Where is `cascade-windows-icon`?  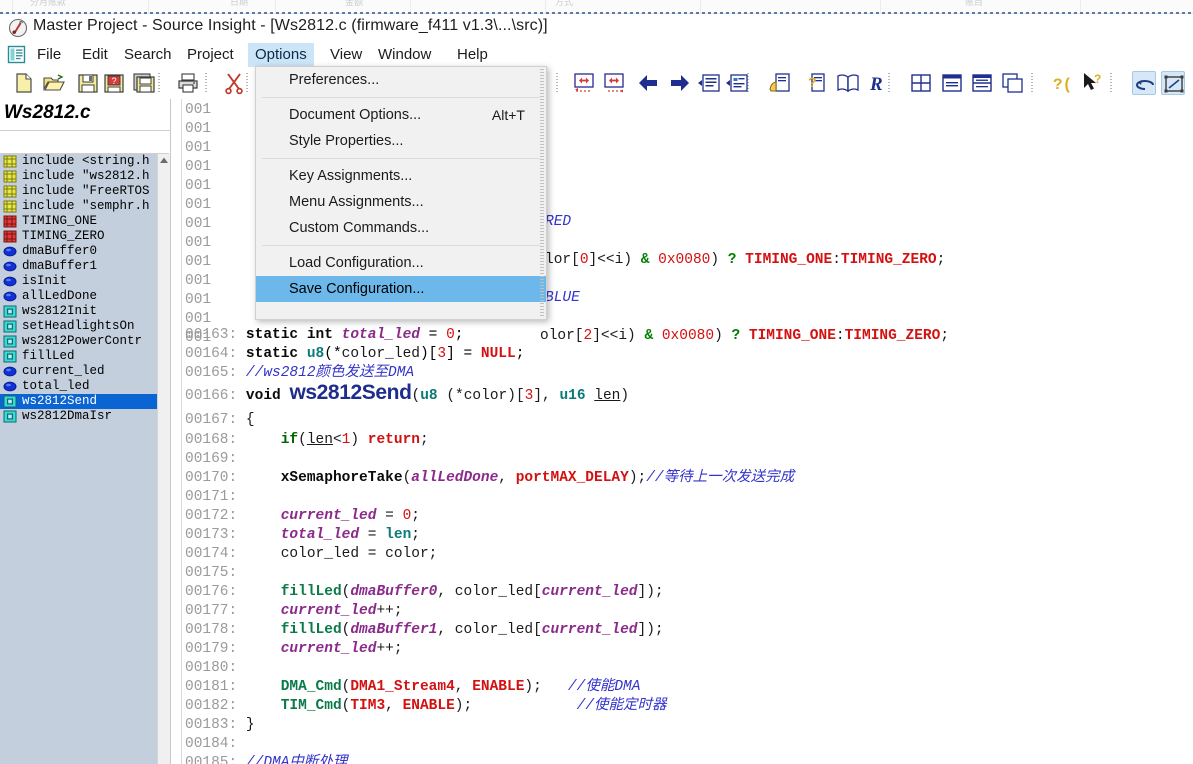 cascade-windows-icon is located at coordinates (1013, 83).